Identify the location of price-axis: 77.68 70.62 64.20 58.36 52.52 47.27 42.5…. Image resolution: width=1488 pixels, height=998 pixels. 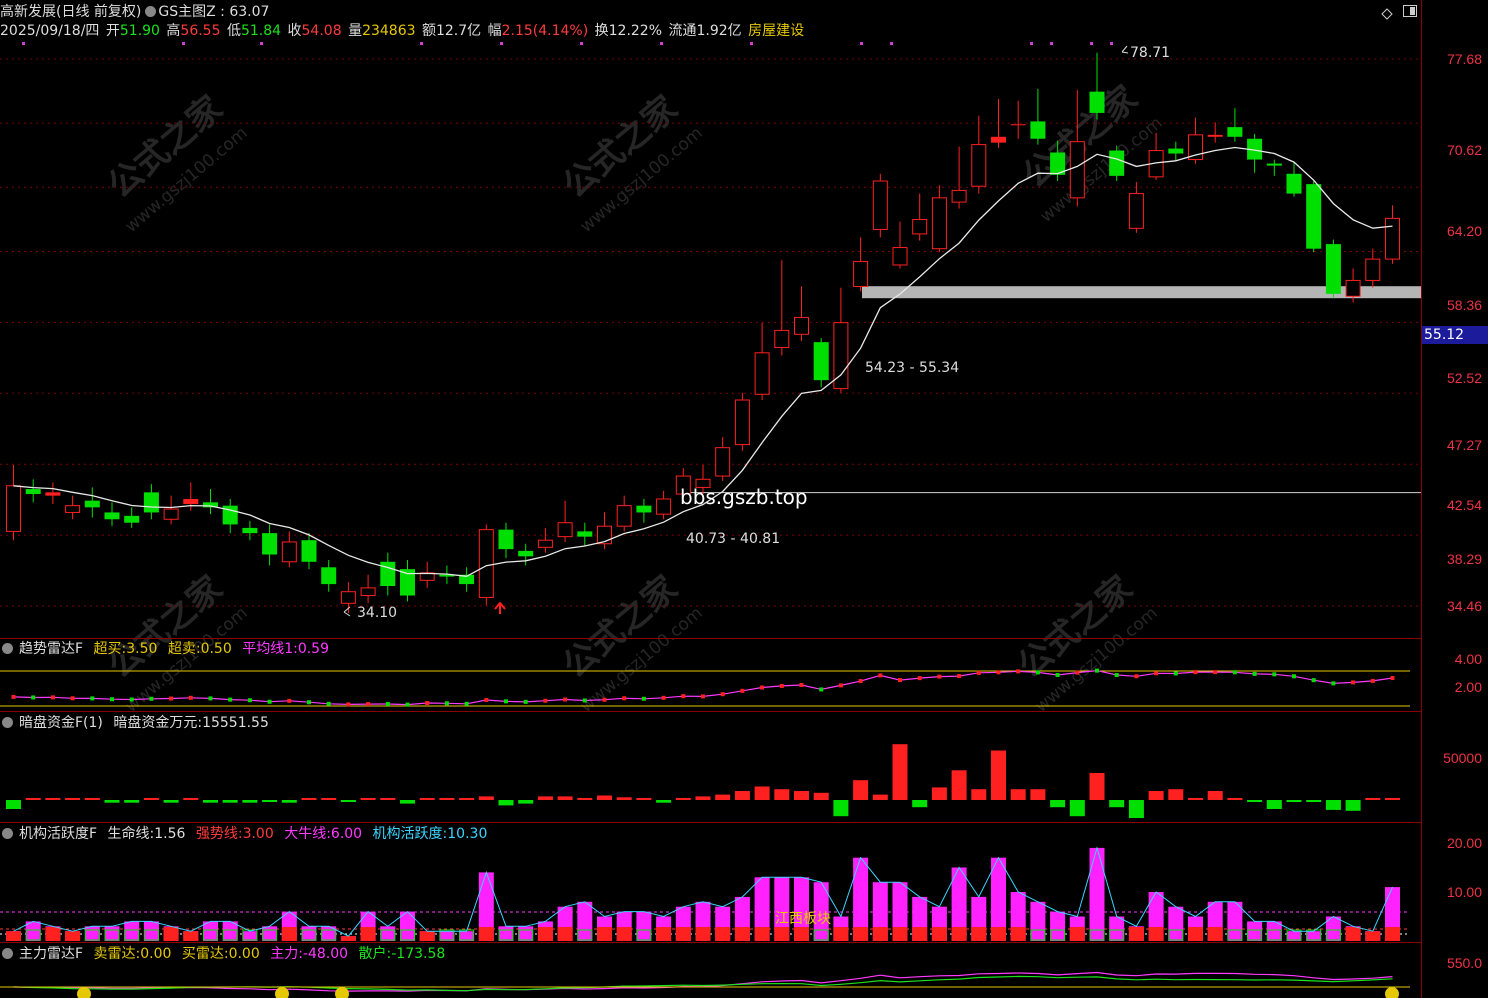
(1454, 499).